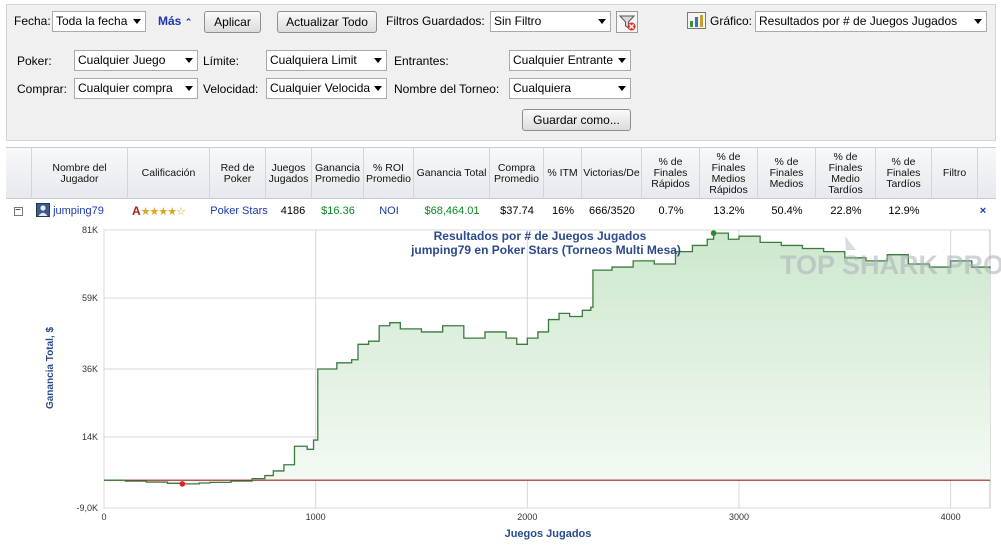 This screenshot has width=1001, height=555. What do you see at coordinates (671, 173) in the screenshot?
I see `th-finales-rapidos: % de Finales Rápidos` at bounding box center [671, 173].